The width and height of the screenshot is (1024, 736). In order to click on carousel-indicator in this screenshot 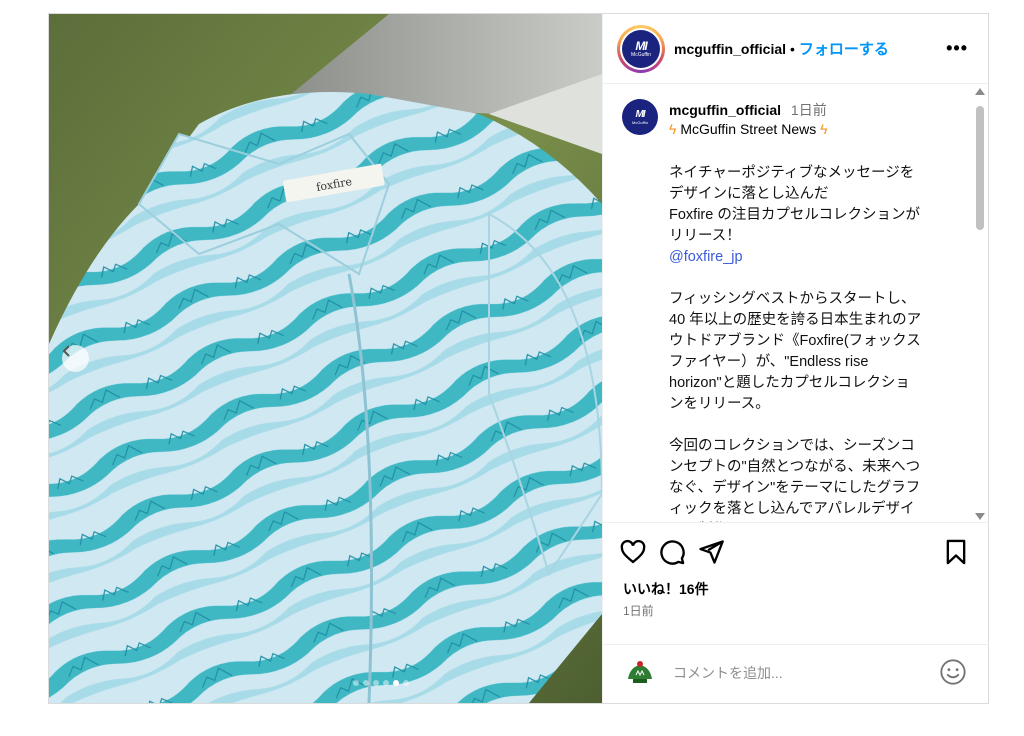, I will do `click(325, 683)`.